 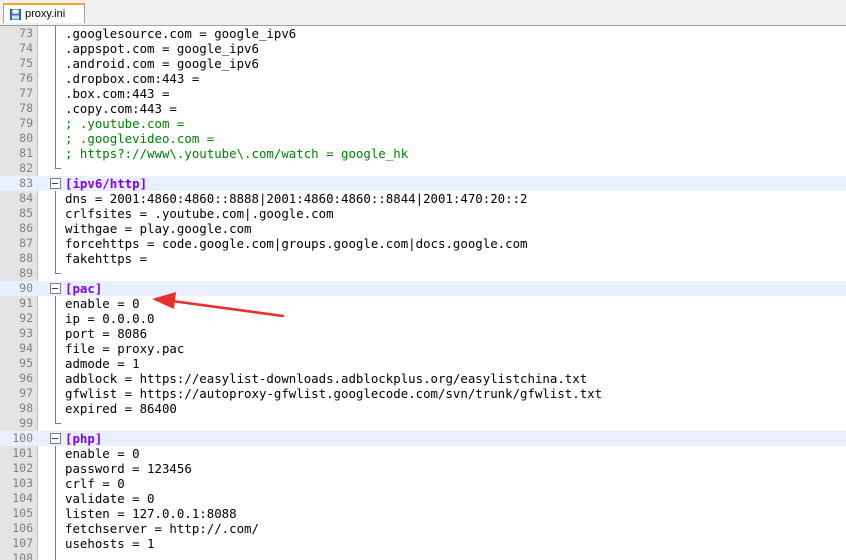 I want to click on file-tab-label: proxy.ini, so click(x=45, y=14).